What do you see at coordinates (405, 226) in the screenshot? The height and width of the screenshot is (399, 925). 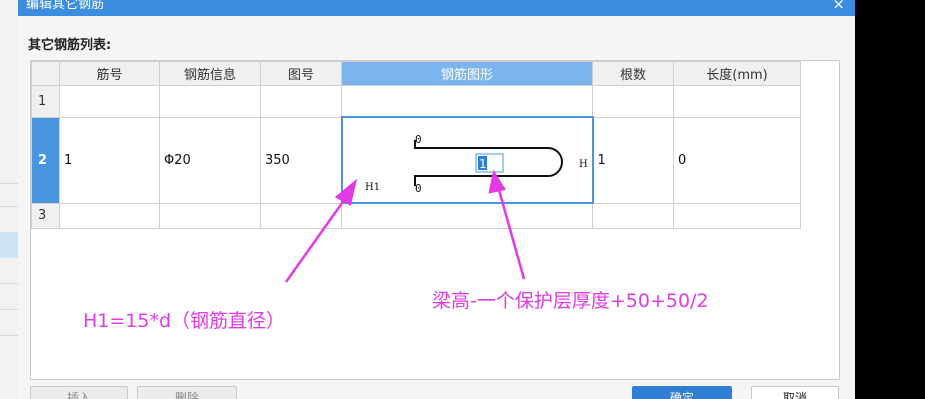 I see `annotation-arrows` at bounding box center [405, 226].